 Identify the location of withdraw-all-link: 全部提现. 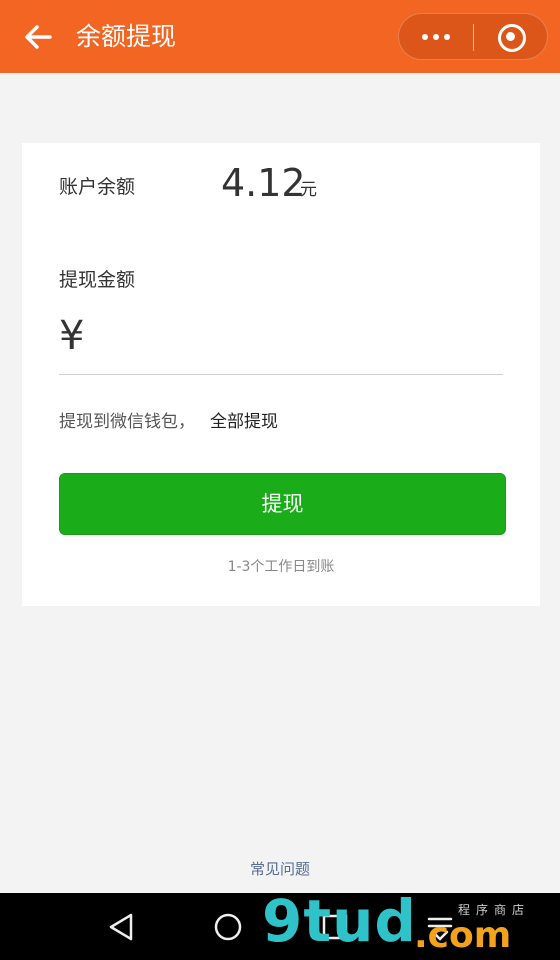
(244, 419).